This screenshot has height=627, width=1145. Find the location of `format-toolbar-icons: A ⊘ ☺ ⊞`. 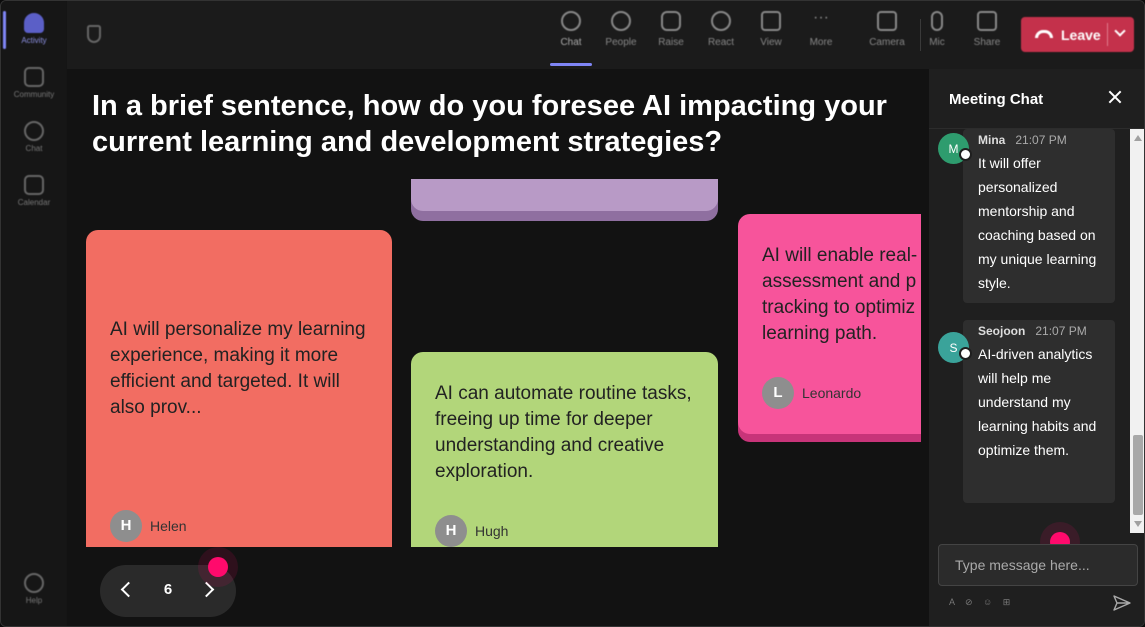

format-toolbar-icons: A ⊘ ☺ ⊞ is located at coordinates (981, 602).